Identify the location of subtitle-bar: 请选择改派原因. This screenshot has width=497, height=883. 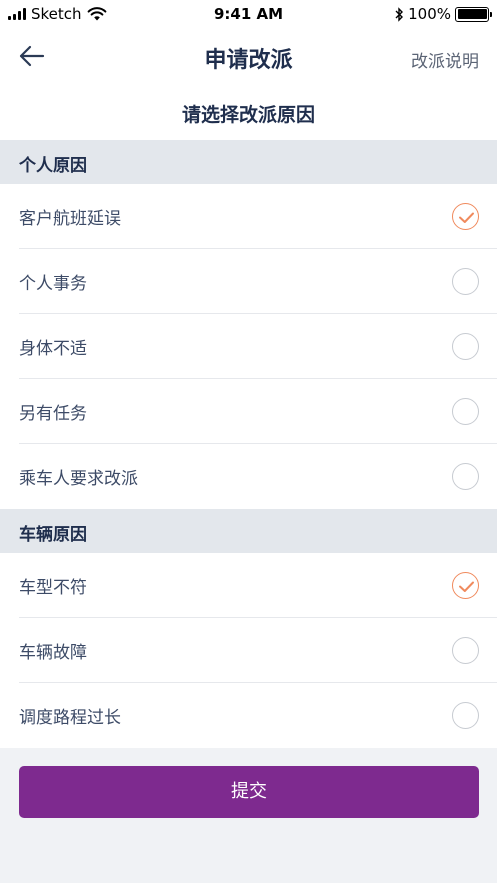
(248, 112).